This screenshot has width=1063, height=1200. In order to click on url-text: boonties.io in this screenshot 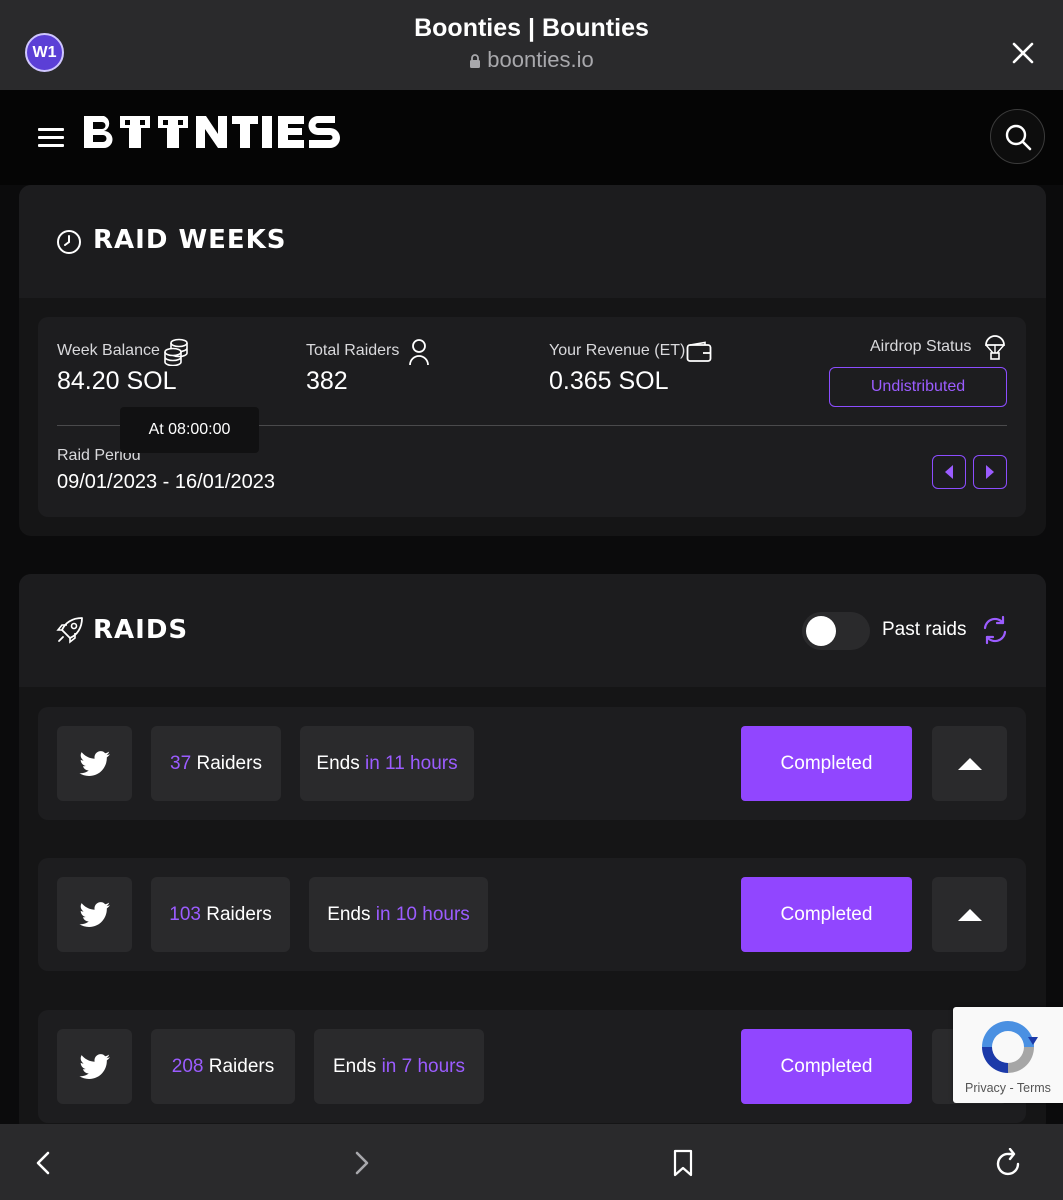, I will do `click(540, 59)`.